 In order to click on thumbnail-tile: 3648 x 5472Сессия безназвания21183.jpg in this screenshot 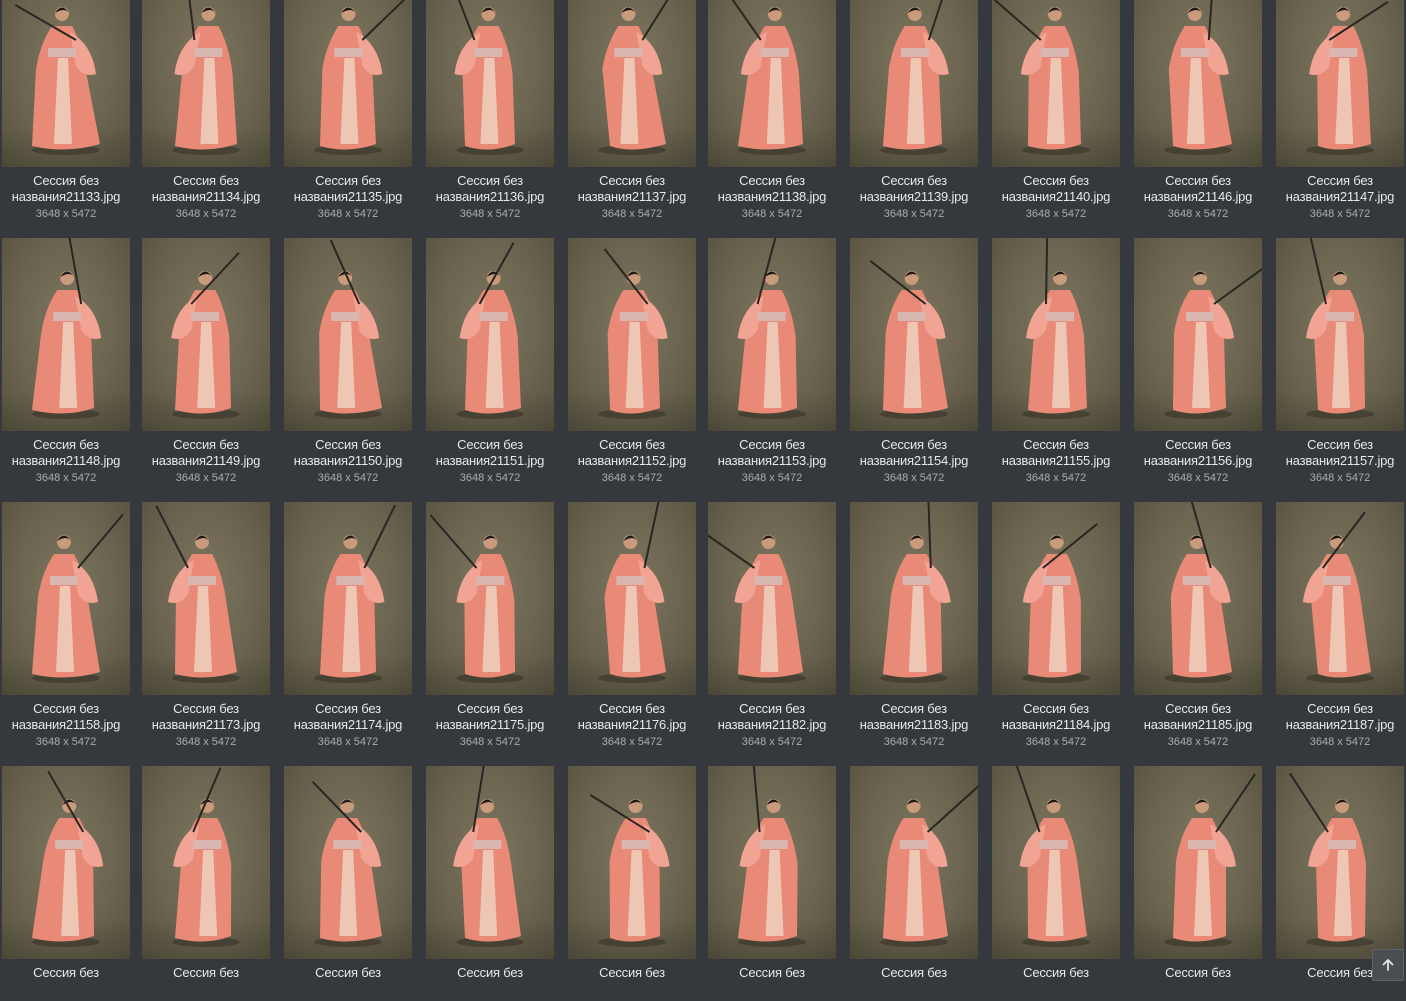, I will do `click(914, 619)`.